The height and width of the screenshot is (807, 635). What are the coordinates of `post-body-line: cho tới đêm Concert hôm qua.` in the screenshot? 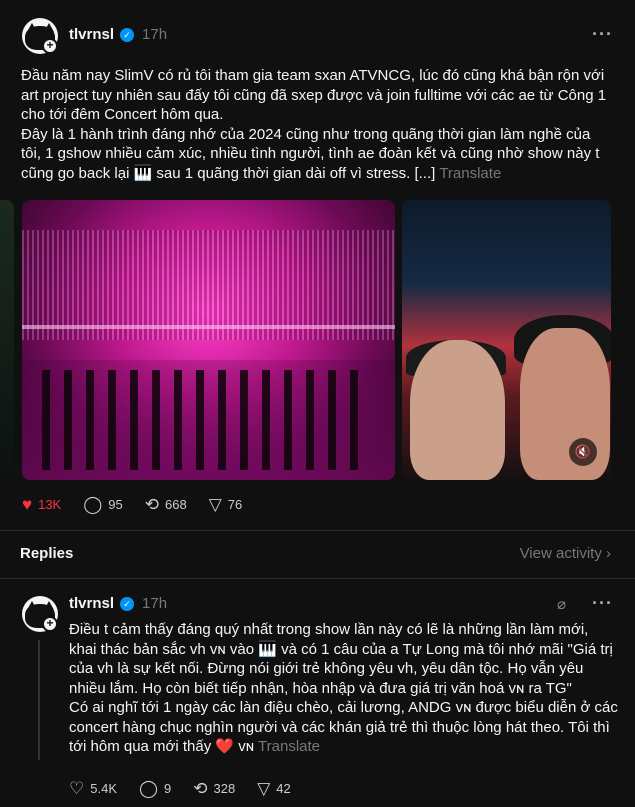 It's located at (122, 114).